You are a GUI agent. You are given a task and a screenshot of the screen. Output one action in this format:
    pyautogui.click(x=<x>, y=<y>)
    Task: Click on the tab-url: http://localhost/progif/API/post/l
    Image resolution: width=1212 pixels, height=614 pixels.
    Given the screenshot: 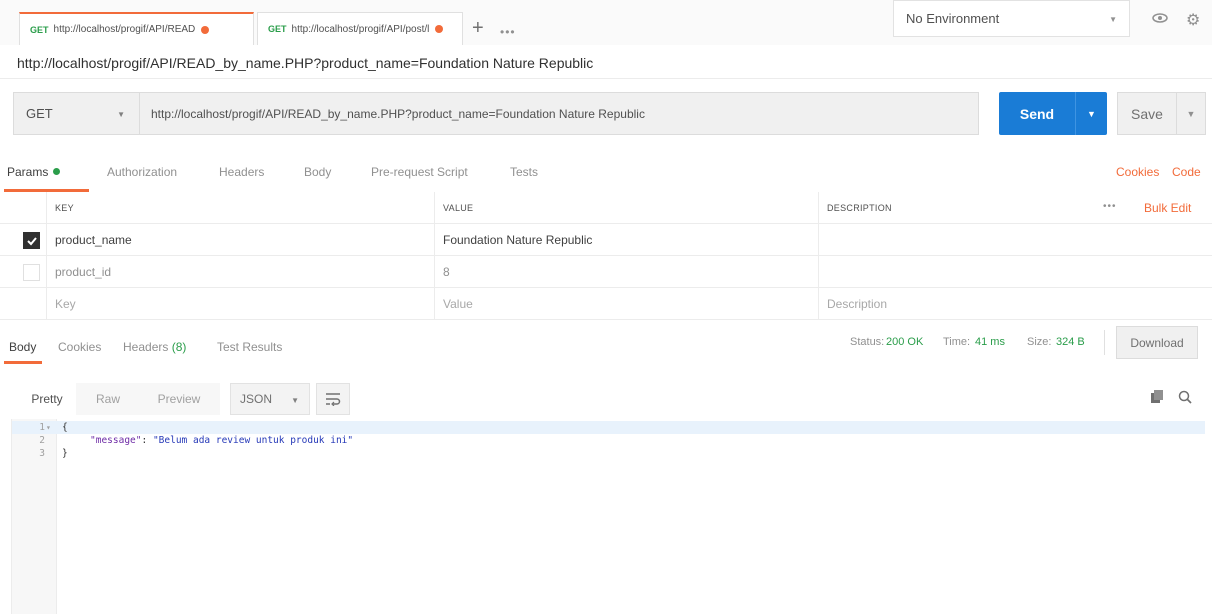 What is the action you would take?
    pyautogui.click(x=360, y=29)
    